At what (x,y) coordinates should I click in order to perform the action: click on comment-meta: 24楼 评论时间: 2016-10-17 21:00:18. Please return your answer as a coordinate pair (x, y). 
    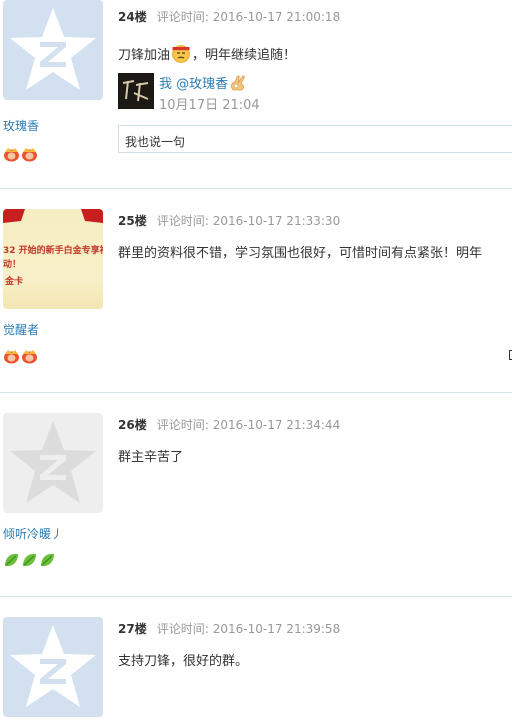
    Looking at the image, I should click on (229, 16).